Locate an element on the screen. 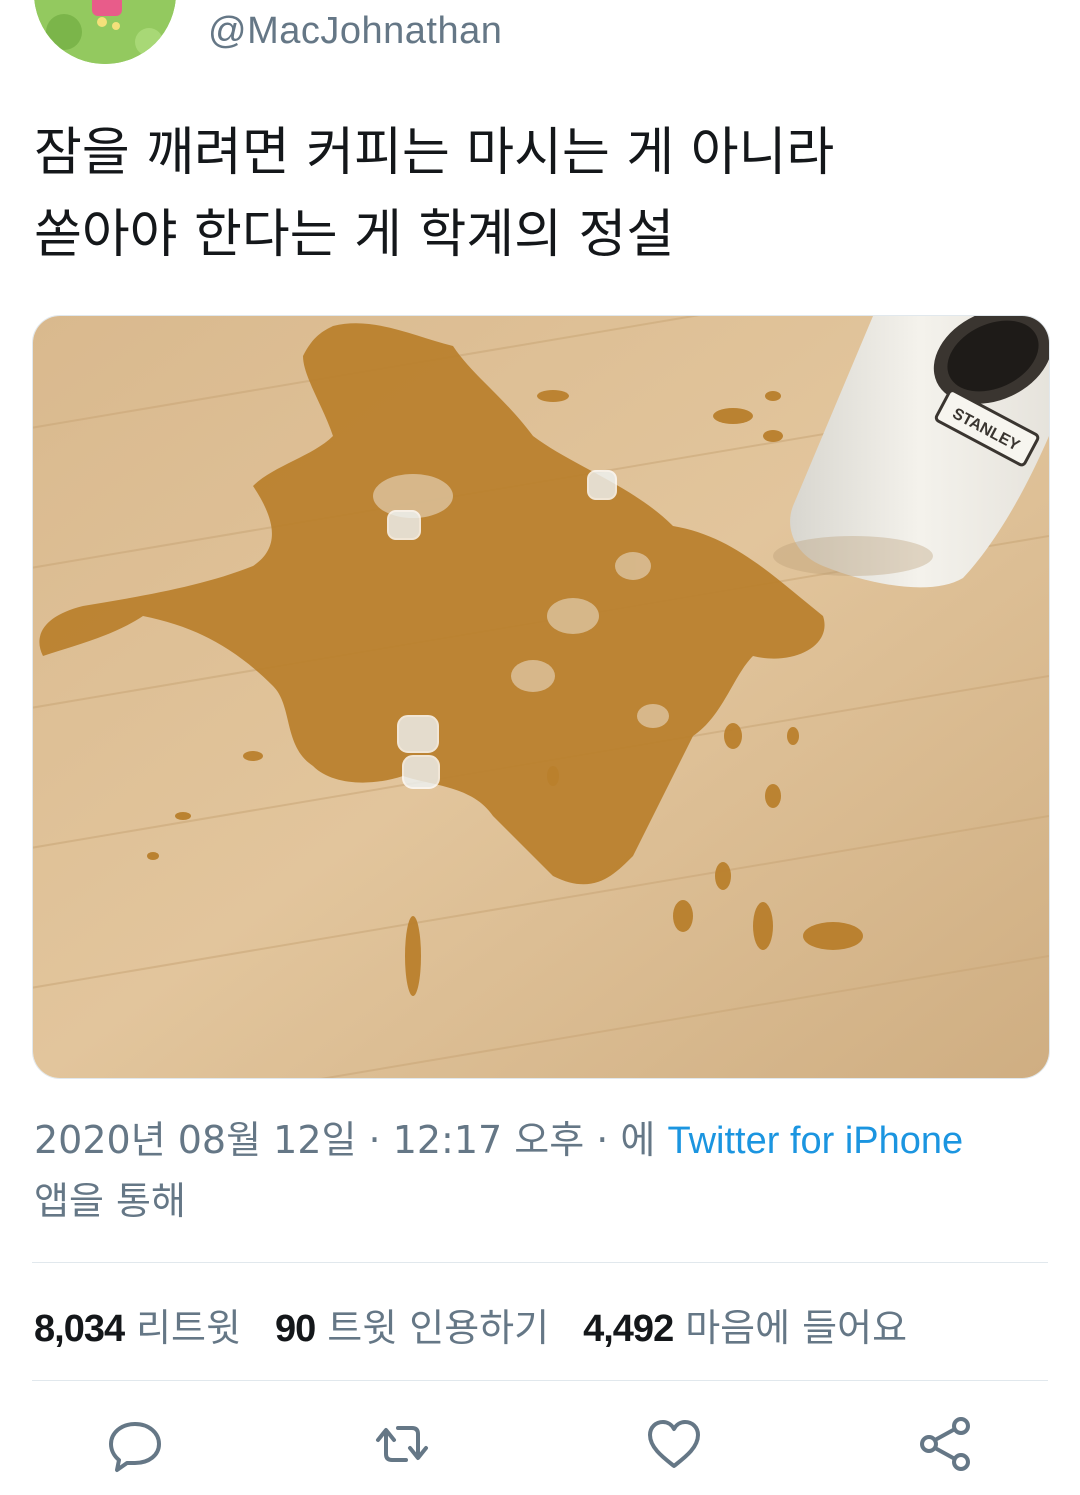 This screenshot has height=1495, width=1080. likes-stat: 4,492 마음에 들어요 is located at coordinates (745, 1324).